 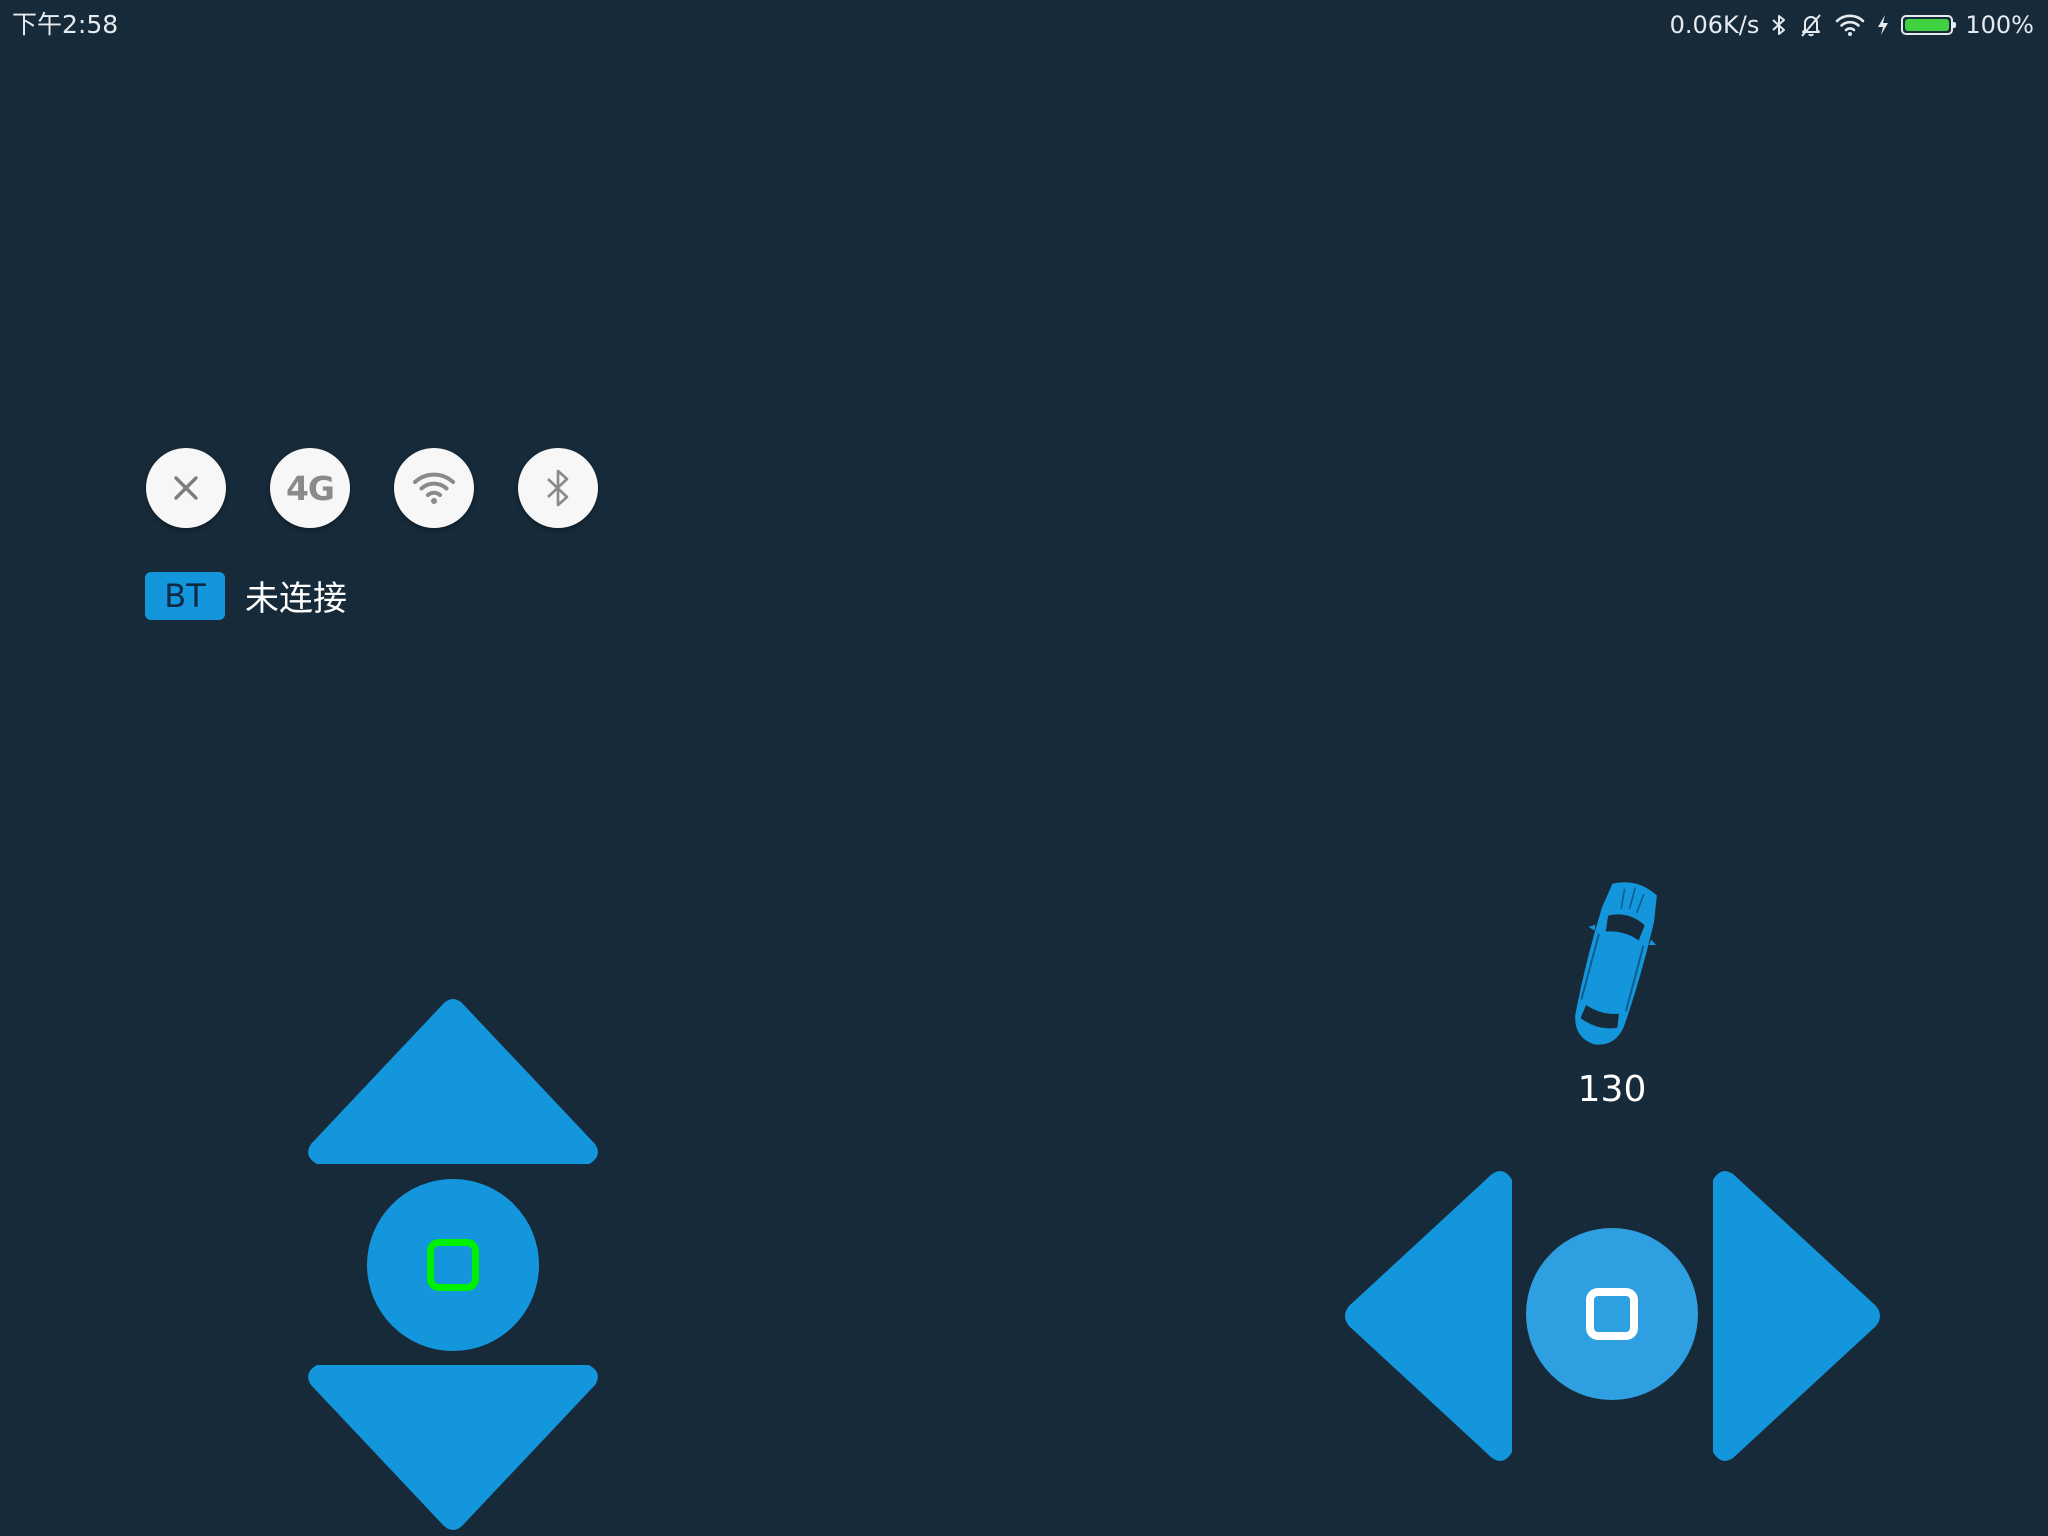 I want to click on status-right-group: 0.06K/s 100%, so click(x=1852, y=25).